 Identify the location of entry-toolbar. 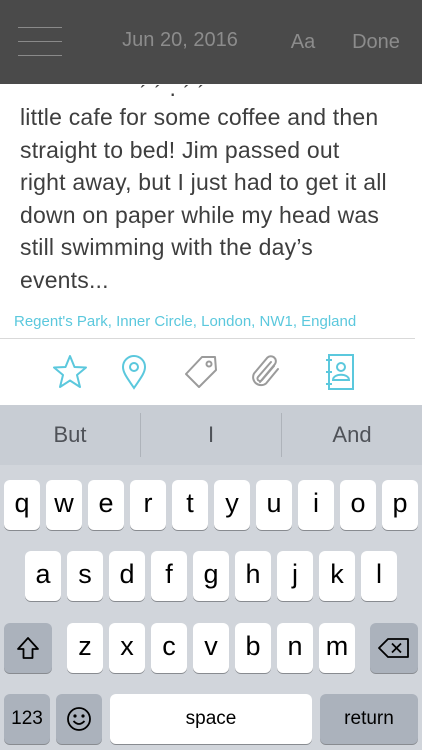
(211, 372).